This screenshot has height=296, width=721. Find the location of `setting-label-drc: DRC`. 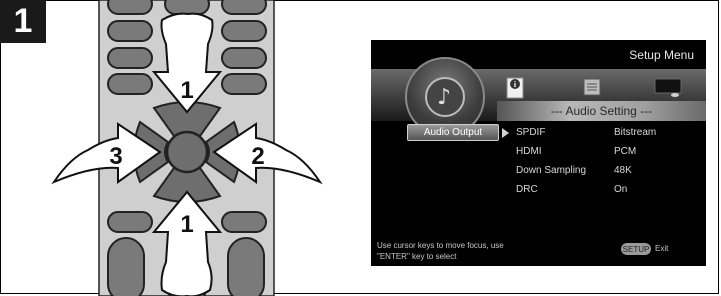

setting-label-drc: DRC is located at coordinates (527, 189).